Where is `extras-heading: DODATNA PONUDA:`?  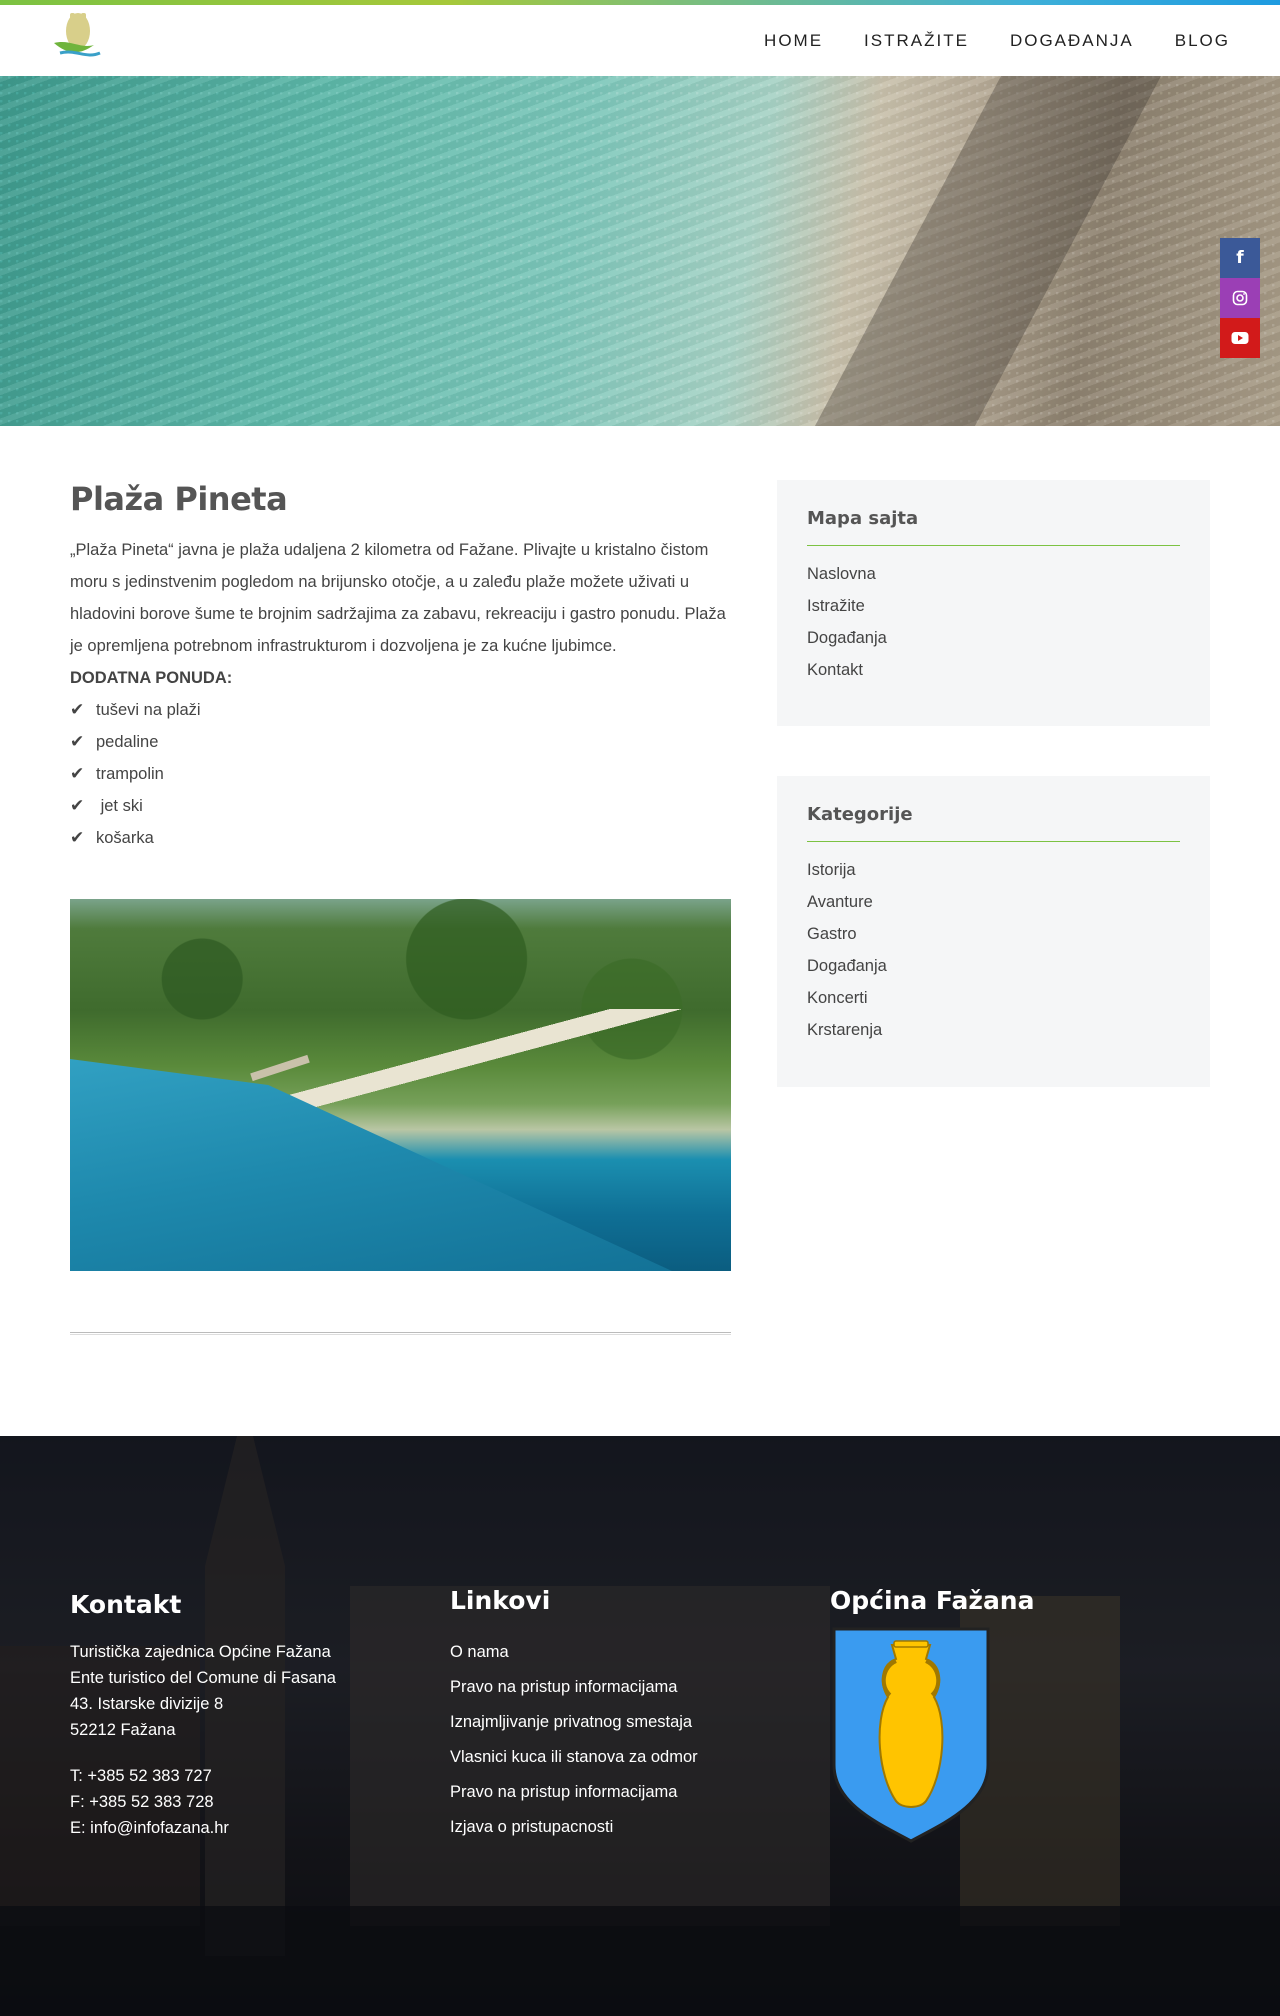
extras-heading: DODATNA PONUDA: is located at coordinates (151, 678).